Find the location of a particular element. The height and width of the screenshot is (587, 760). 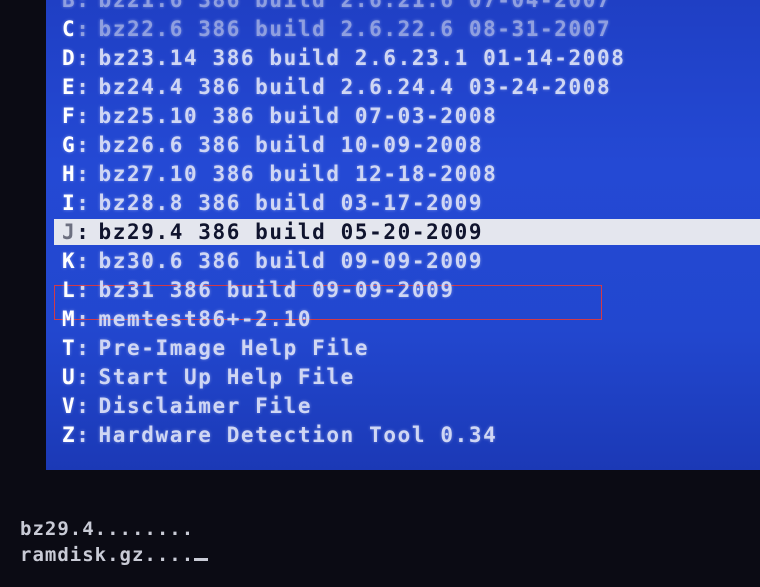

boot-menu-item-l: L: bz31 386 build 09-09-2009 is located at coordinates (344, 290).